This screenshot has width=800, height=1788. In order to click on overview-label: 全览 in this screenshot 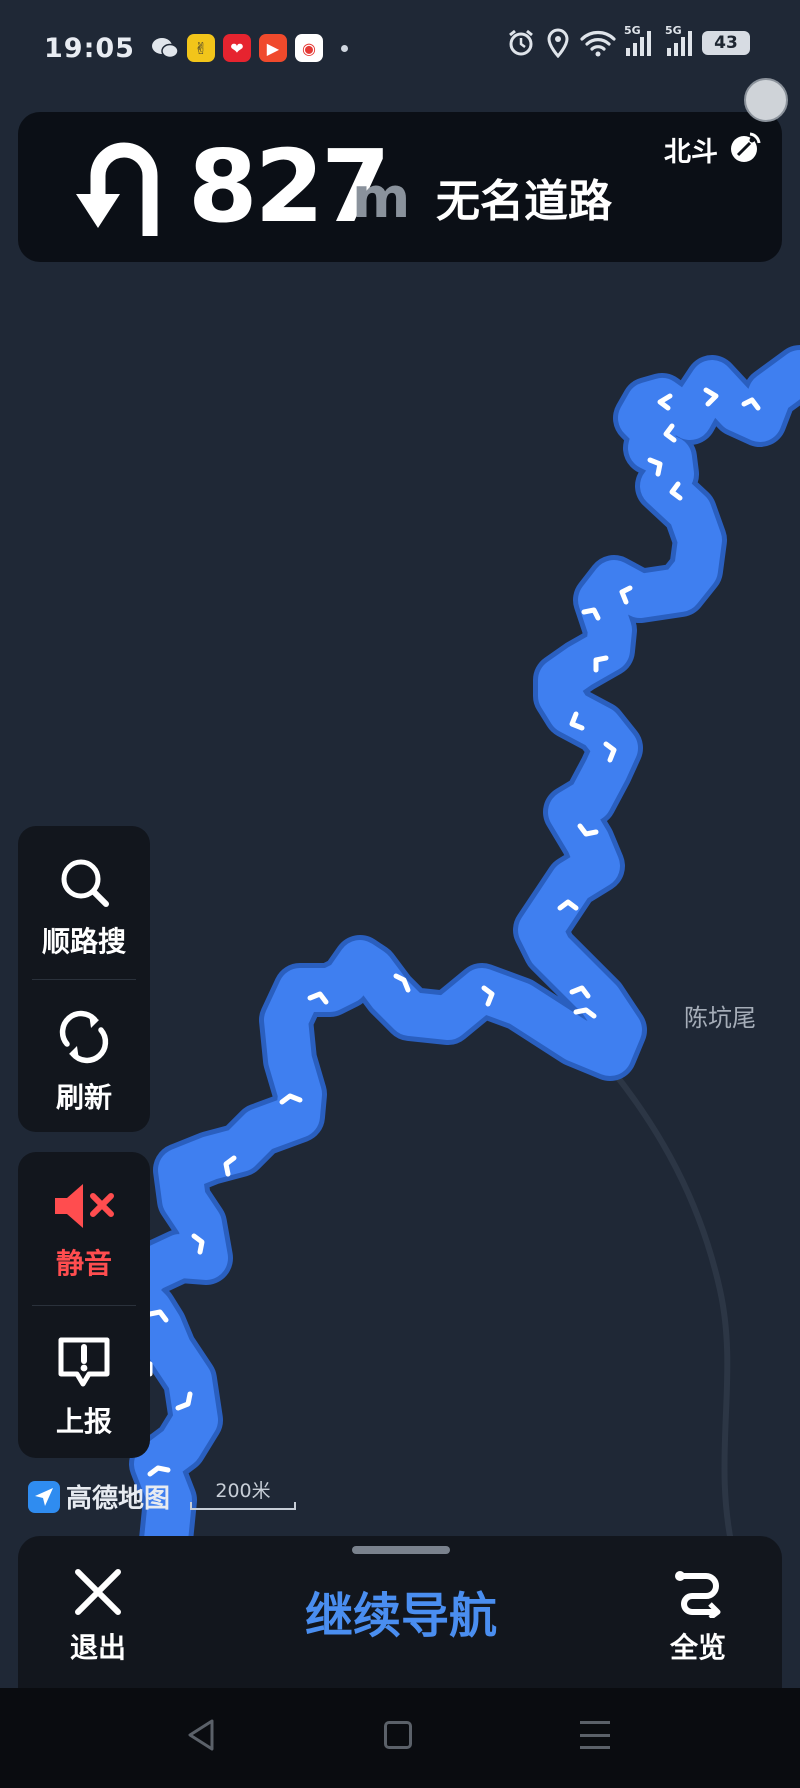, I will do `click(697, 1647)`.